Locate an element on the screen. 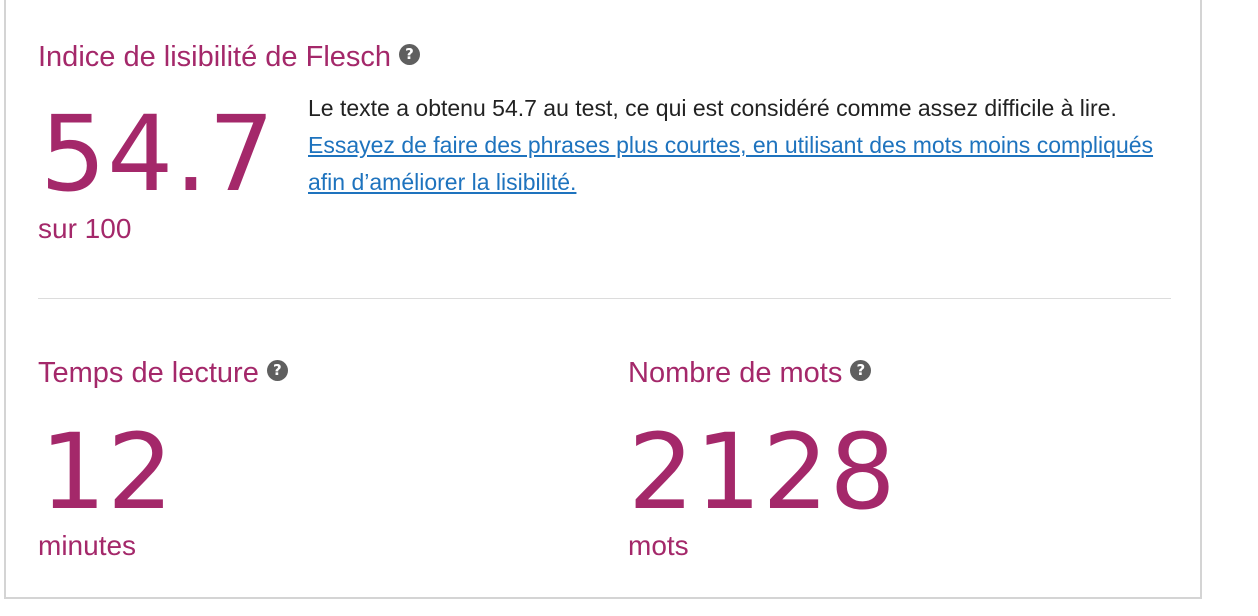  flesch-score: 54.7 is located at coordinates (158, 154).